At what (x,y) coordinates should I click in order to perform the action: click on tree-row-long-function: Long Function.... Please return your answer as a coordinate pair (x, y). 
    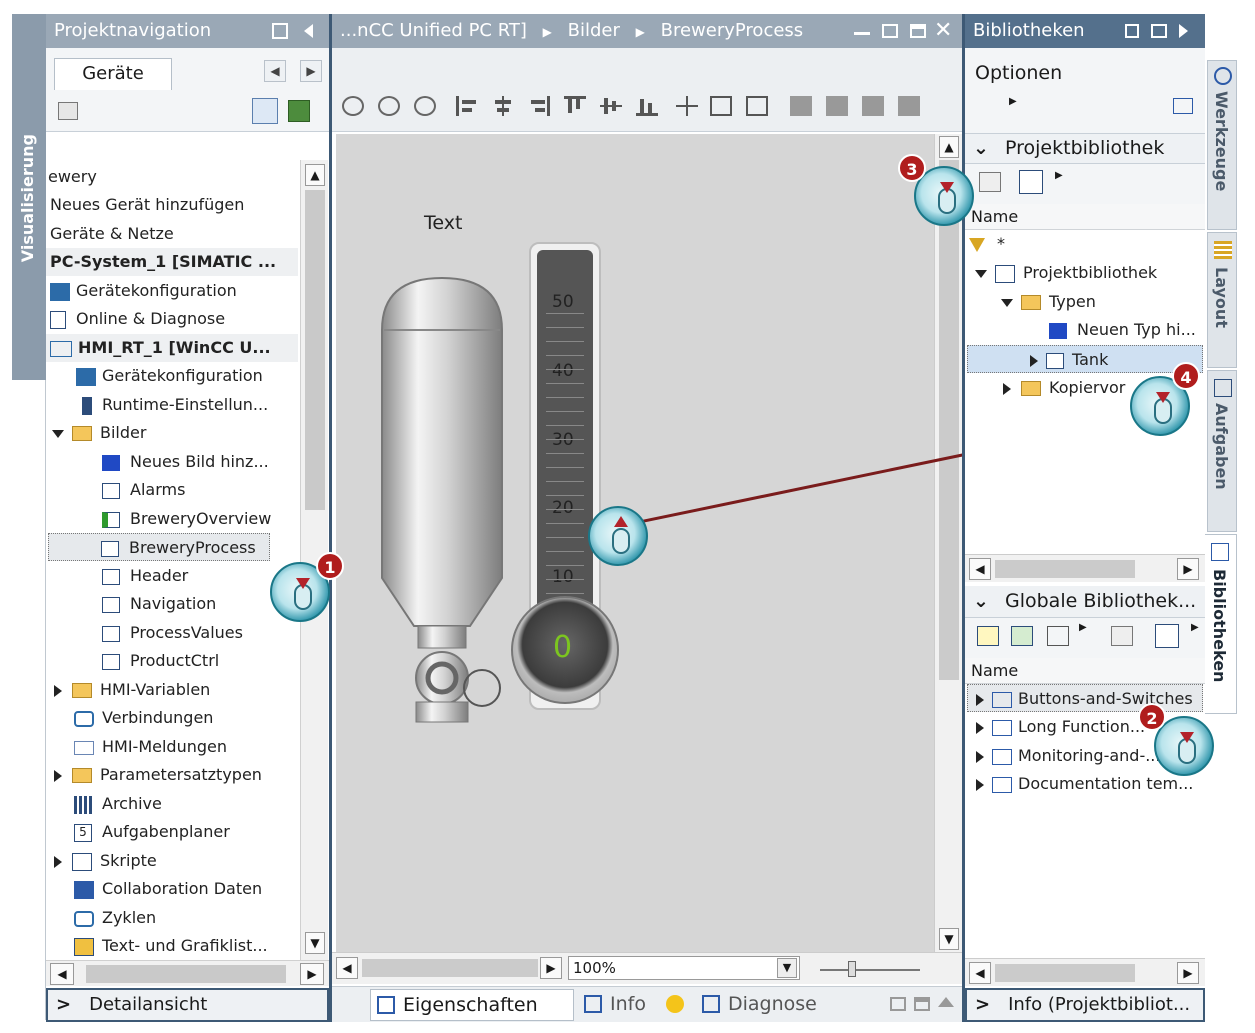
    Looking at the image, I should click on (1060, 727).